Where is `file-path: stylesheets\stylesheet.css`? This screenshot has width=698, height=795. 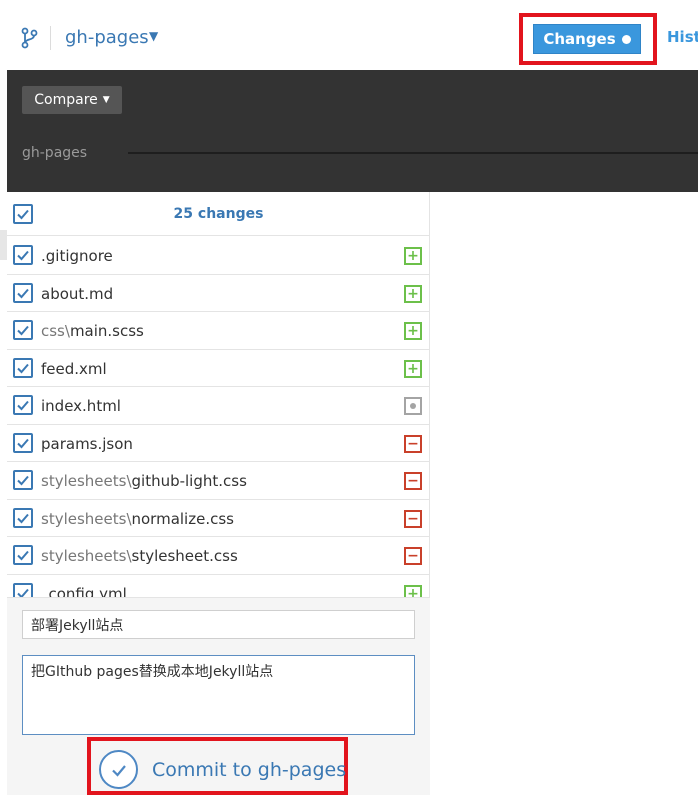
file-path: stylesheets\stylesheet.css is located at coordinates (139, 556).